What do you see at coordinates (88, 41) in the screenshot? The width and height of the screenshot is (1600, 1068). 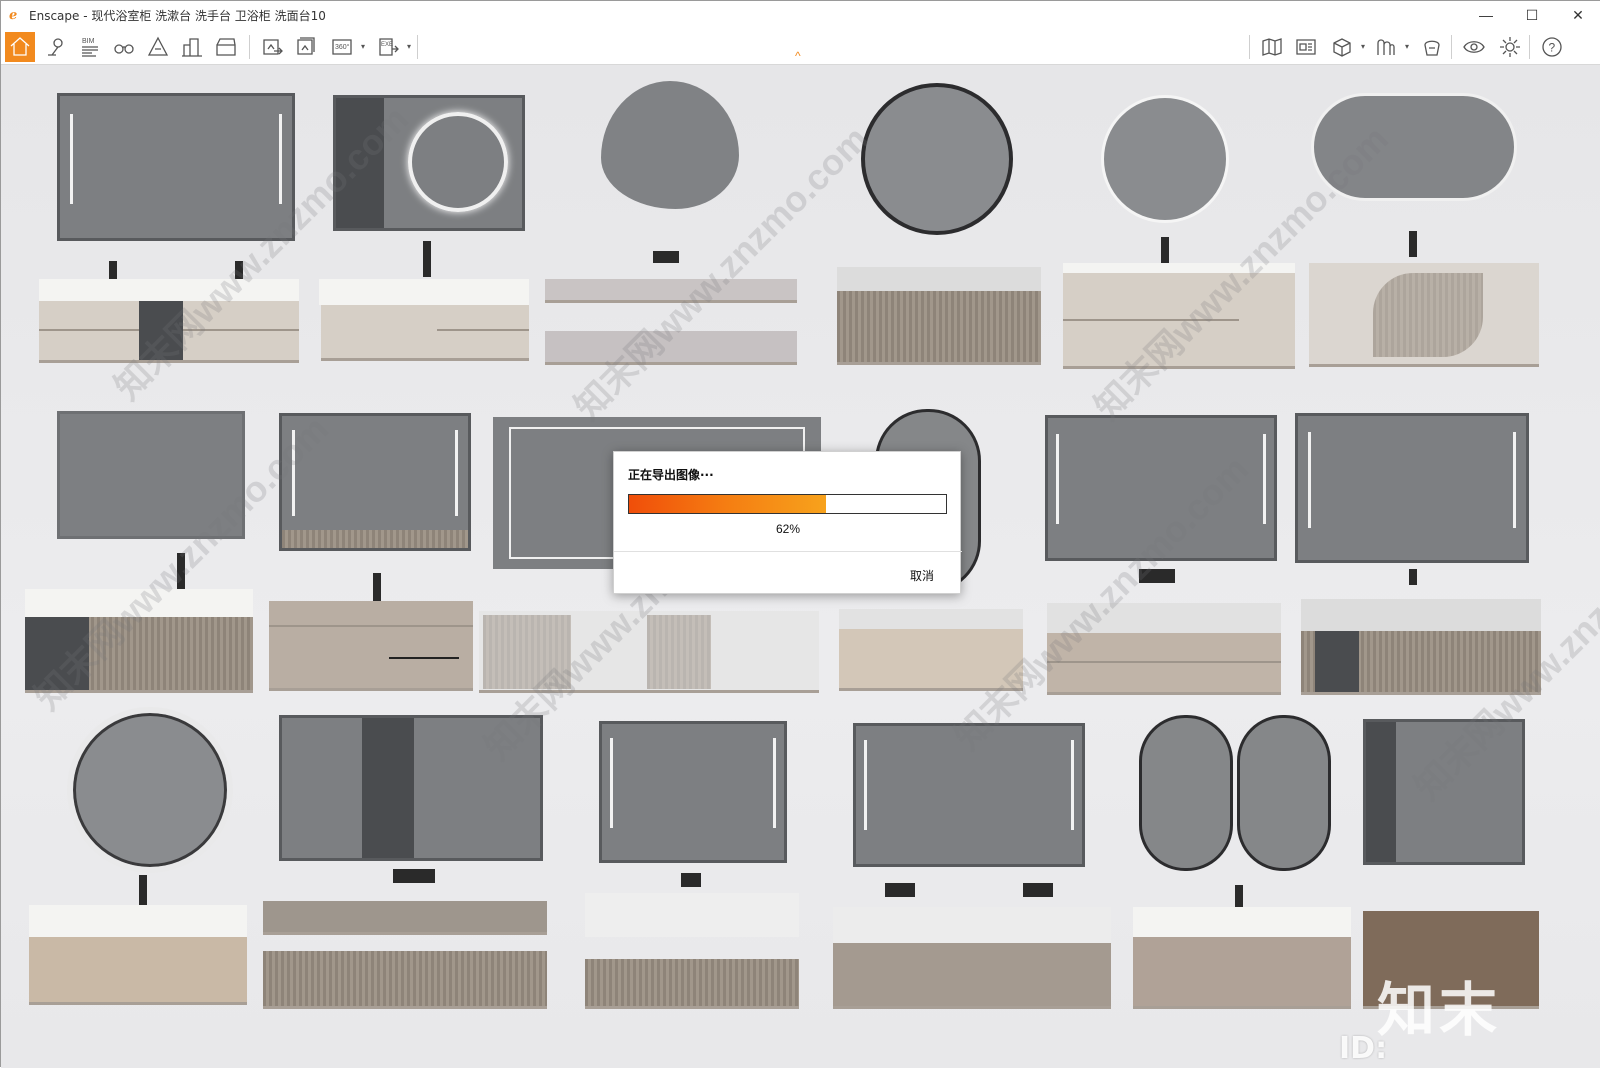 I see `svg-text: BIM` at bounding box center [88, 41].